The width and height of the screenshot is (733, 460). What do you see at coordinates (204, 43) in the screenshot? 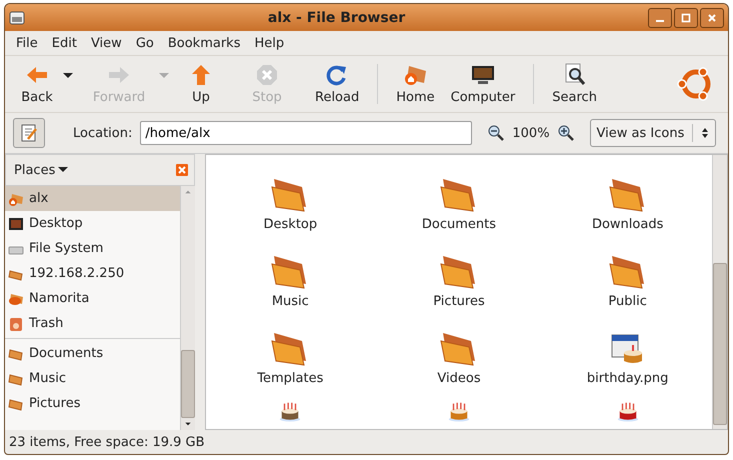
I see `menu-item: Bookmarks` at bounding box center [204, 43].